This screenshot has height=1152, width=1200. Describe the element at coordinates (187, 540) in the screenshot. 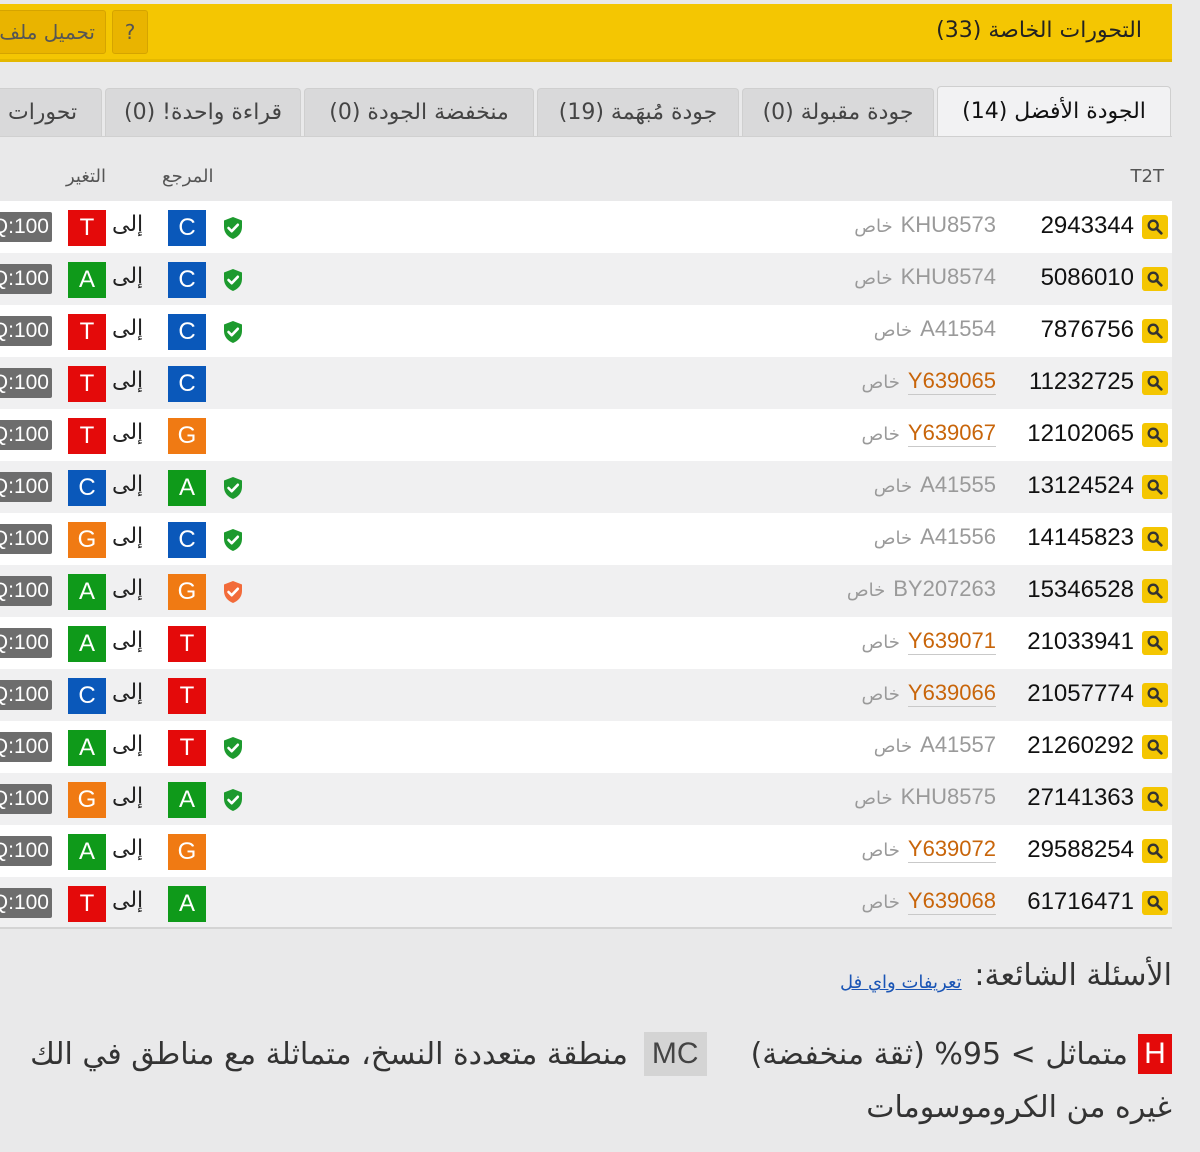

I see `reference-base: C` at that location.